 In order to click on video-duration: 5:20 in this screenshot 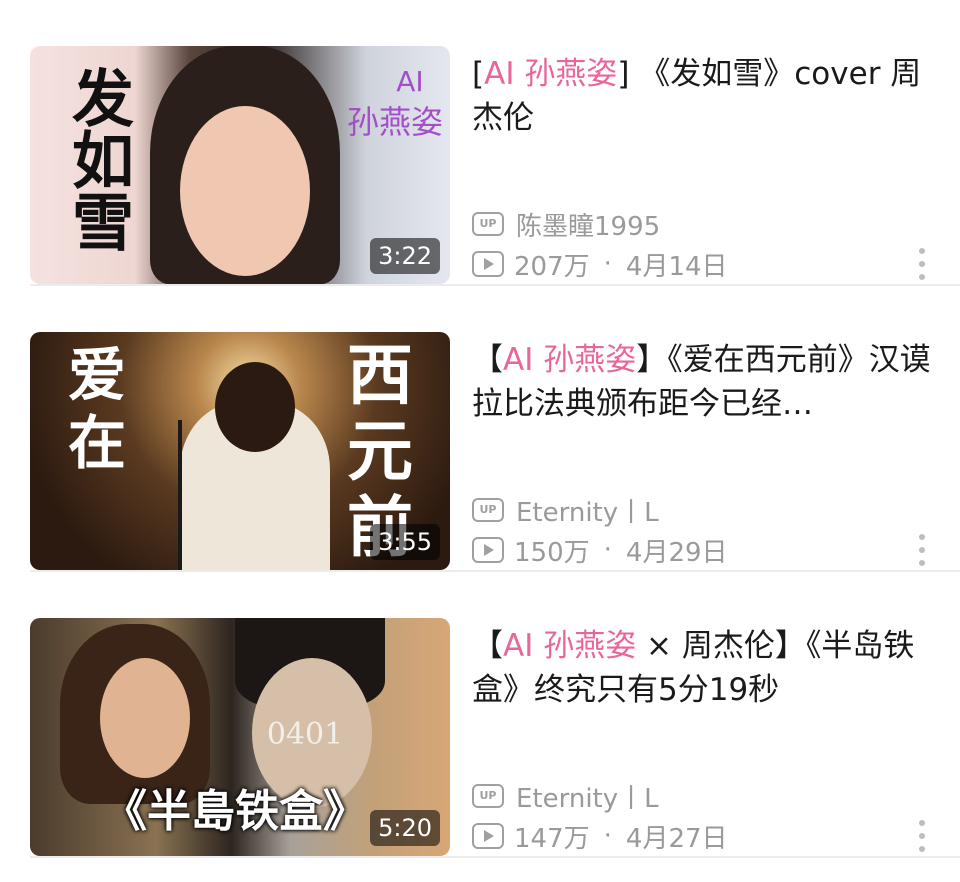, I will do `click(405, 828)`.